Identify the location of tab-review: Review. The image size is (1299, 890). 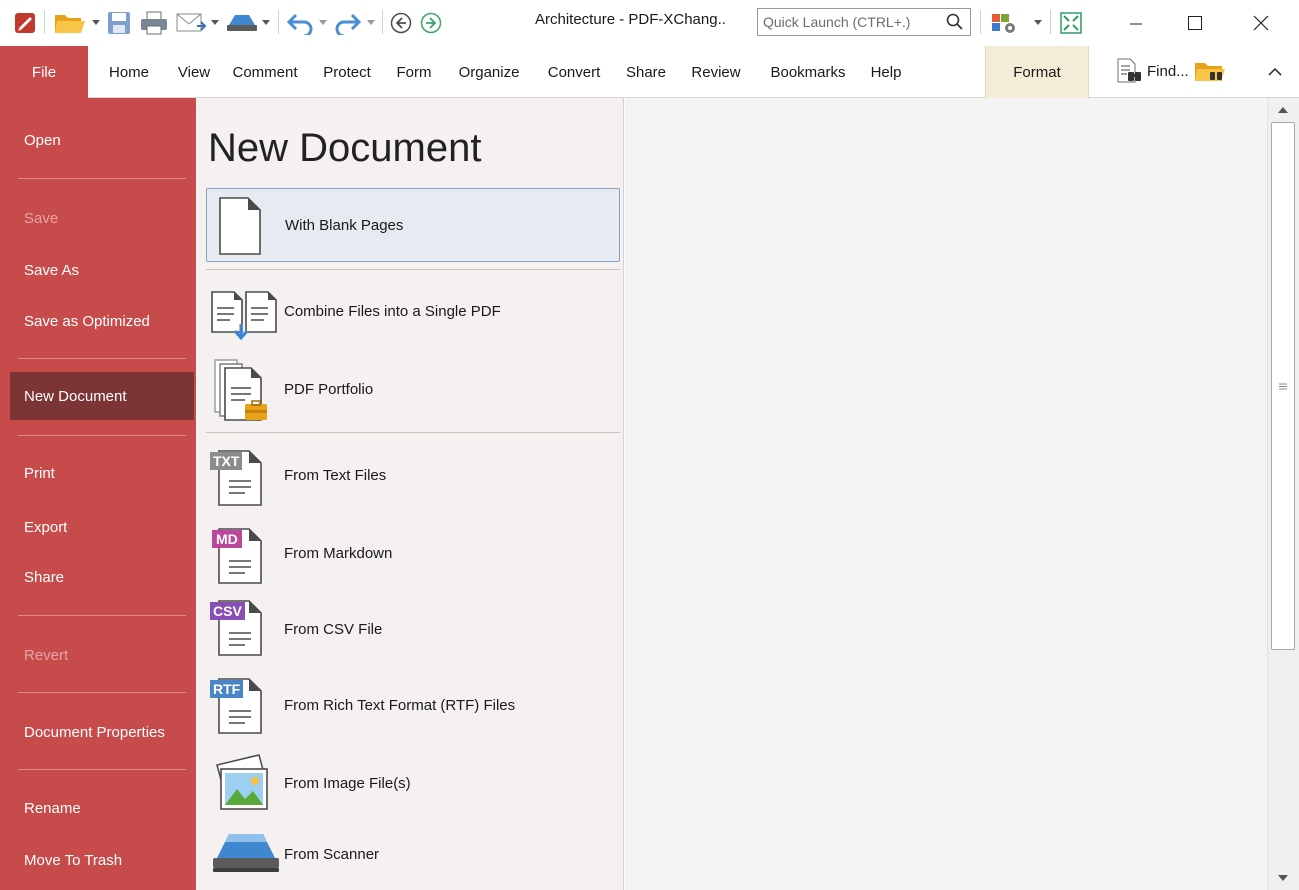
(716, 72).